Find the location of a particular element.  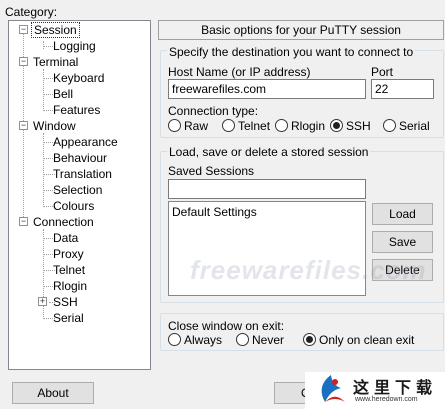

tree-item-features: Features is located at coordinates (76, 110).